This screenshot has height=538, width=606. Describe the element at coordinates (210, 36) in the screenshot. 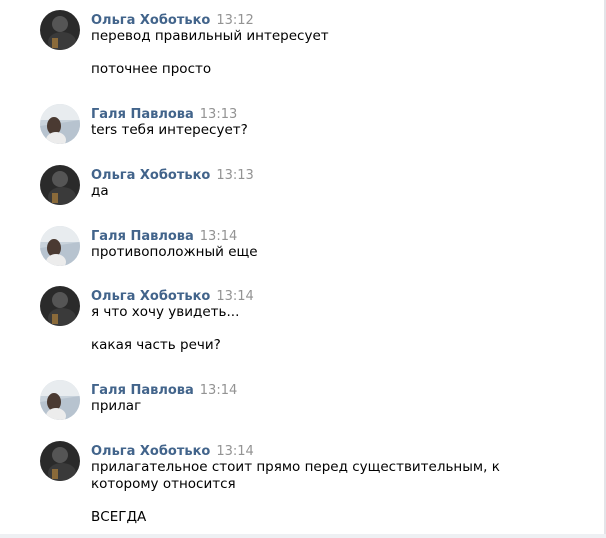

I see `message-text: перевод правильный интересует` at that location.